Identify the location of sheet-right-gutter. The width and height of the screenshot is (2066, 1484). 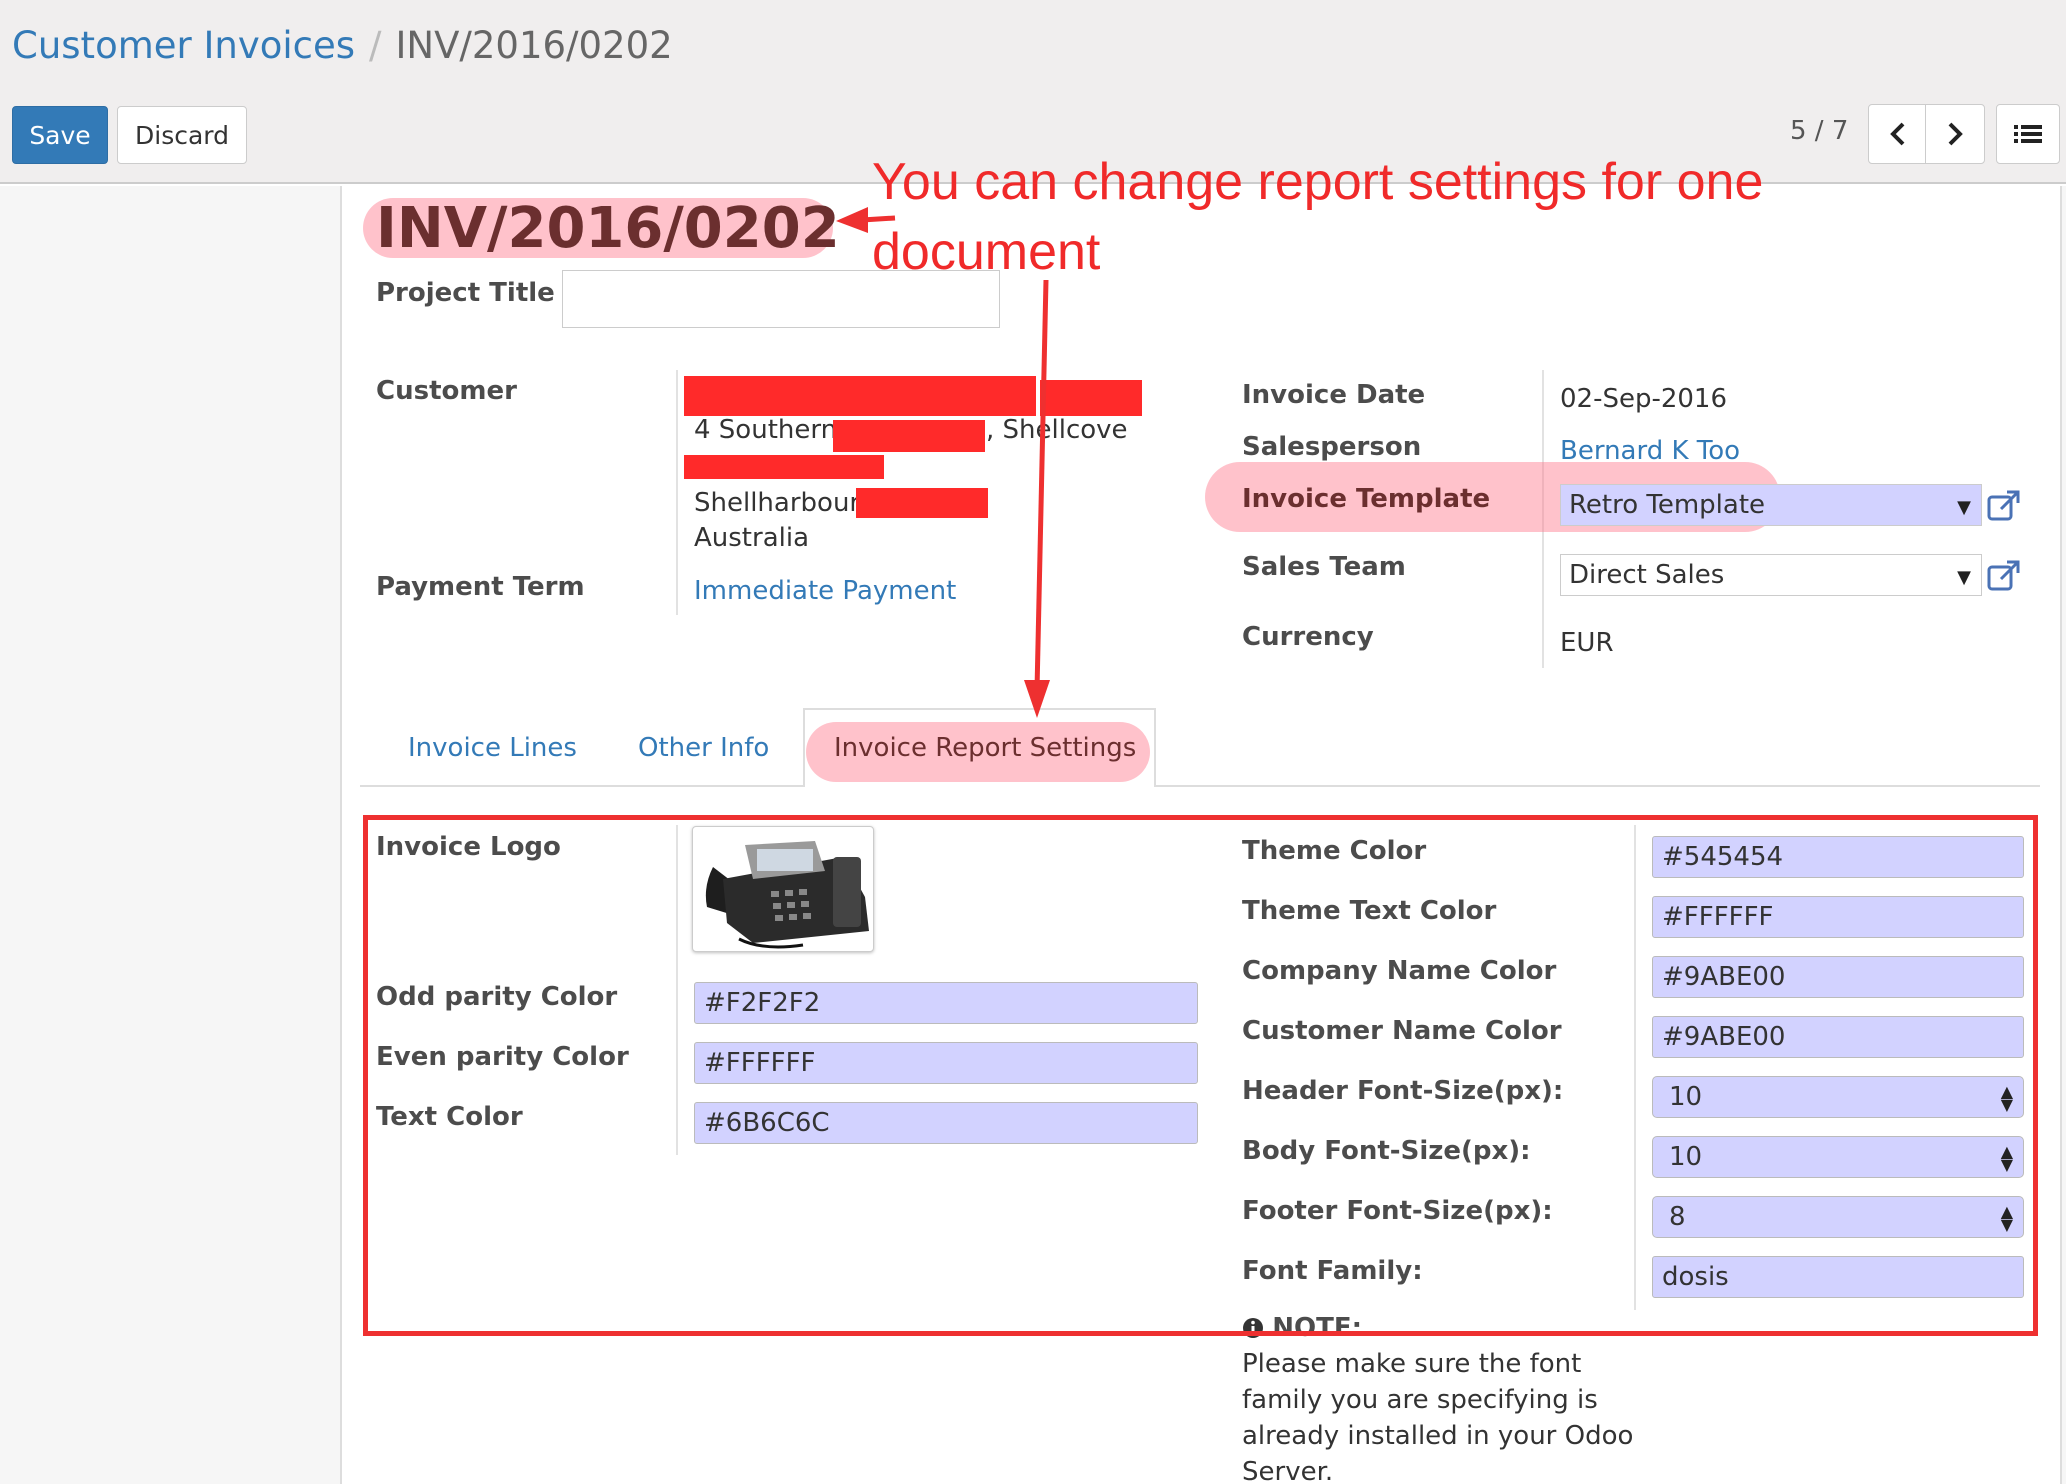
(2063, 835).